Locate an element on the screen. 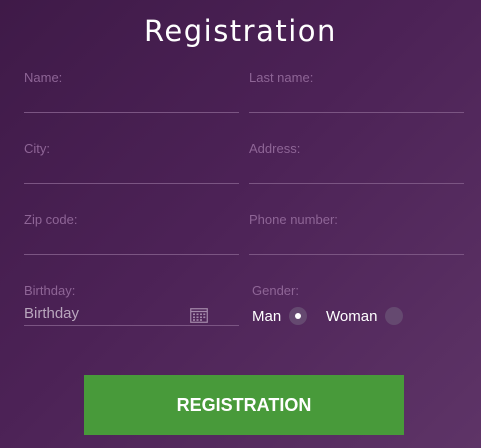  zip-code-label: Zip code: is located at coordinates (51, 219).